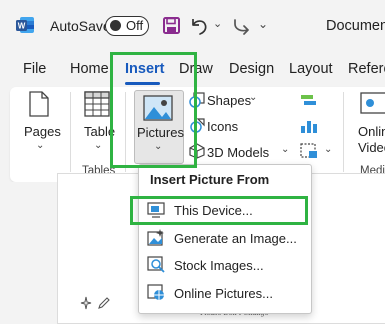 Image resolution: width=385 pixels, height=324 pixels. Describe the element at coordinates (104, 303) in the screenshot. I see `pen-icon` at that location.